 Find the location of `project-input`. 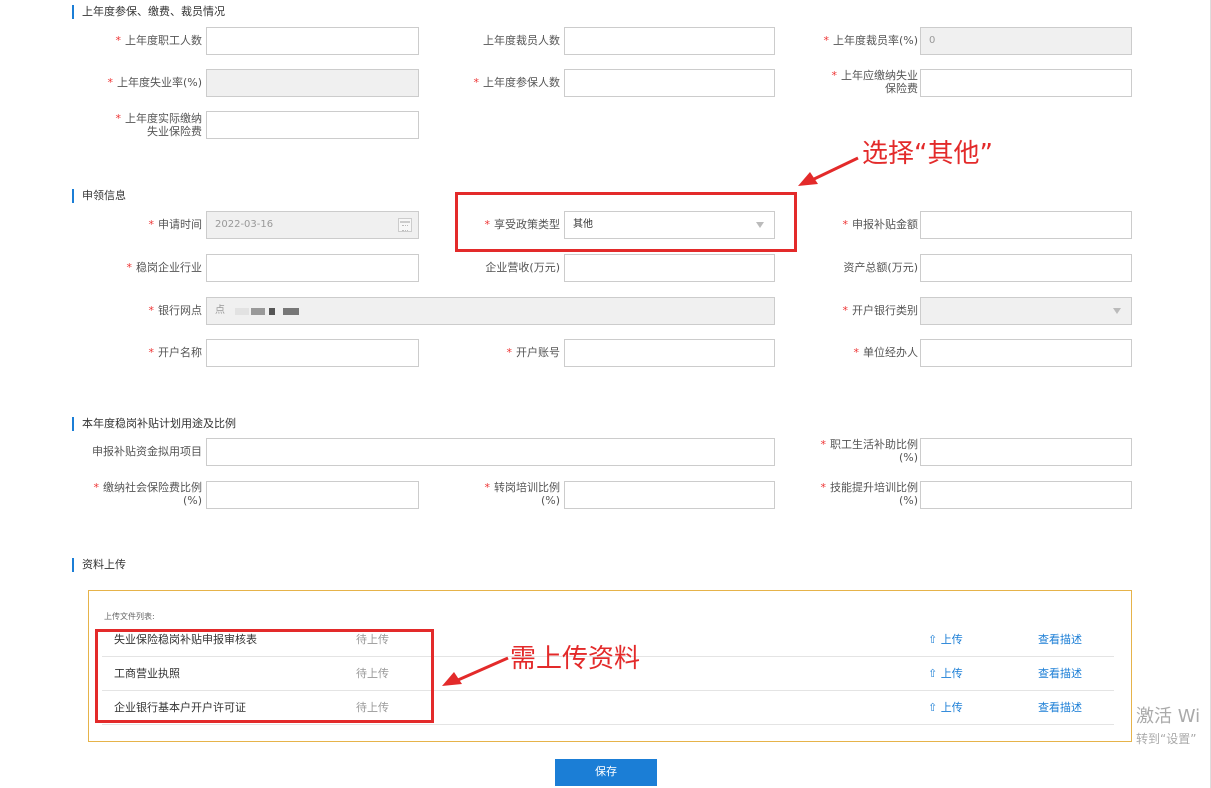

project-input is located at coordinates (490, 452).